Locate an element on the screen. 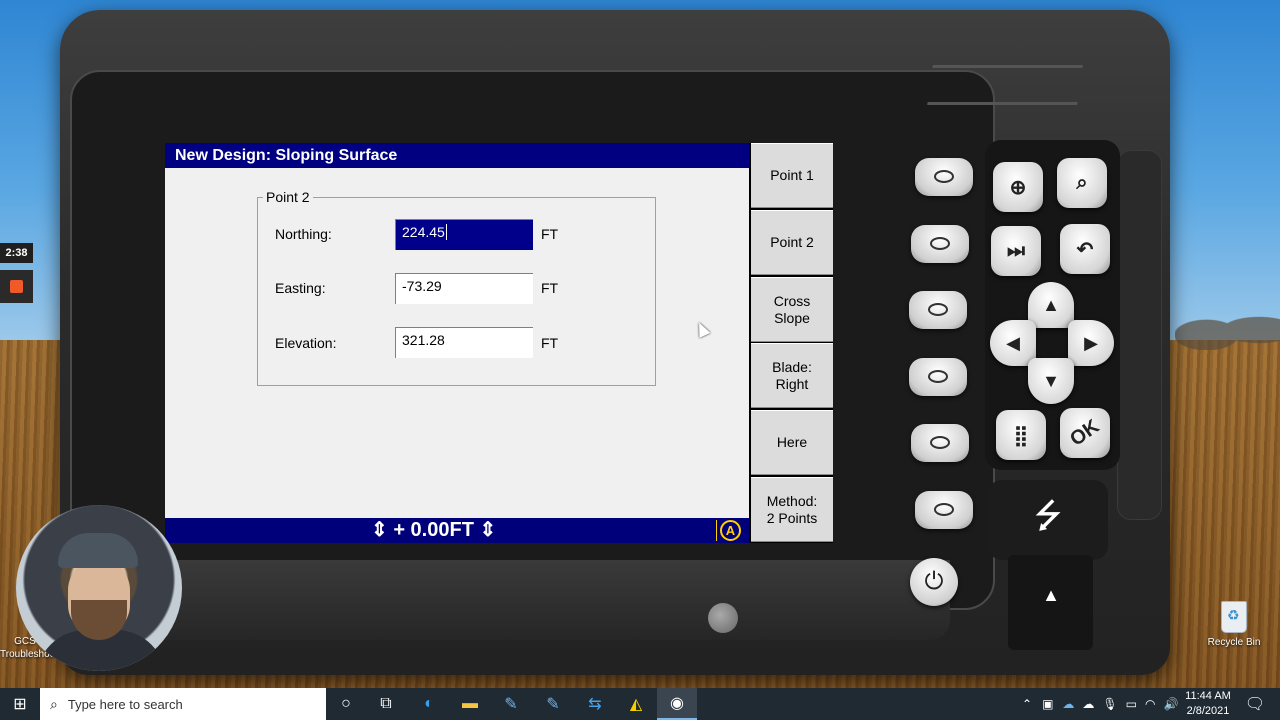 This screenshot has height=720, width=1280. softkey-blade: Blade: Right is located at coordinates (792, 375).